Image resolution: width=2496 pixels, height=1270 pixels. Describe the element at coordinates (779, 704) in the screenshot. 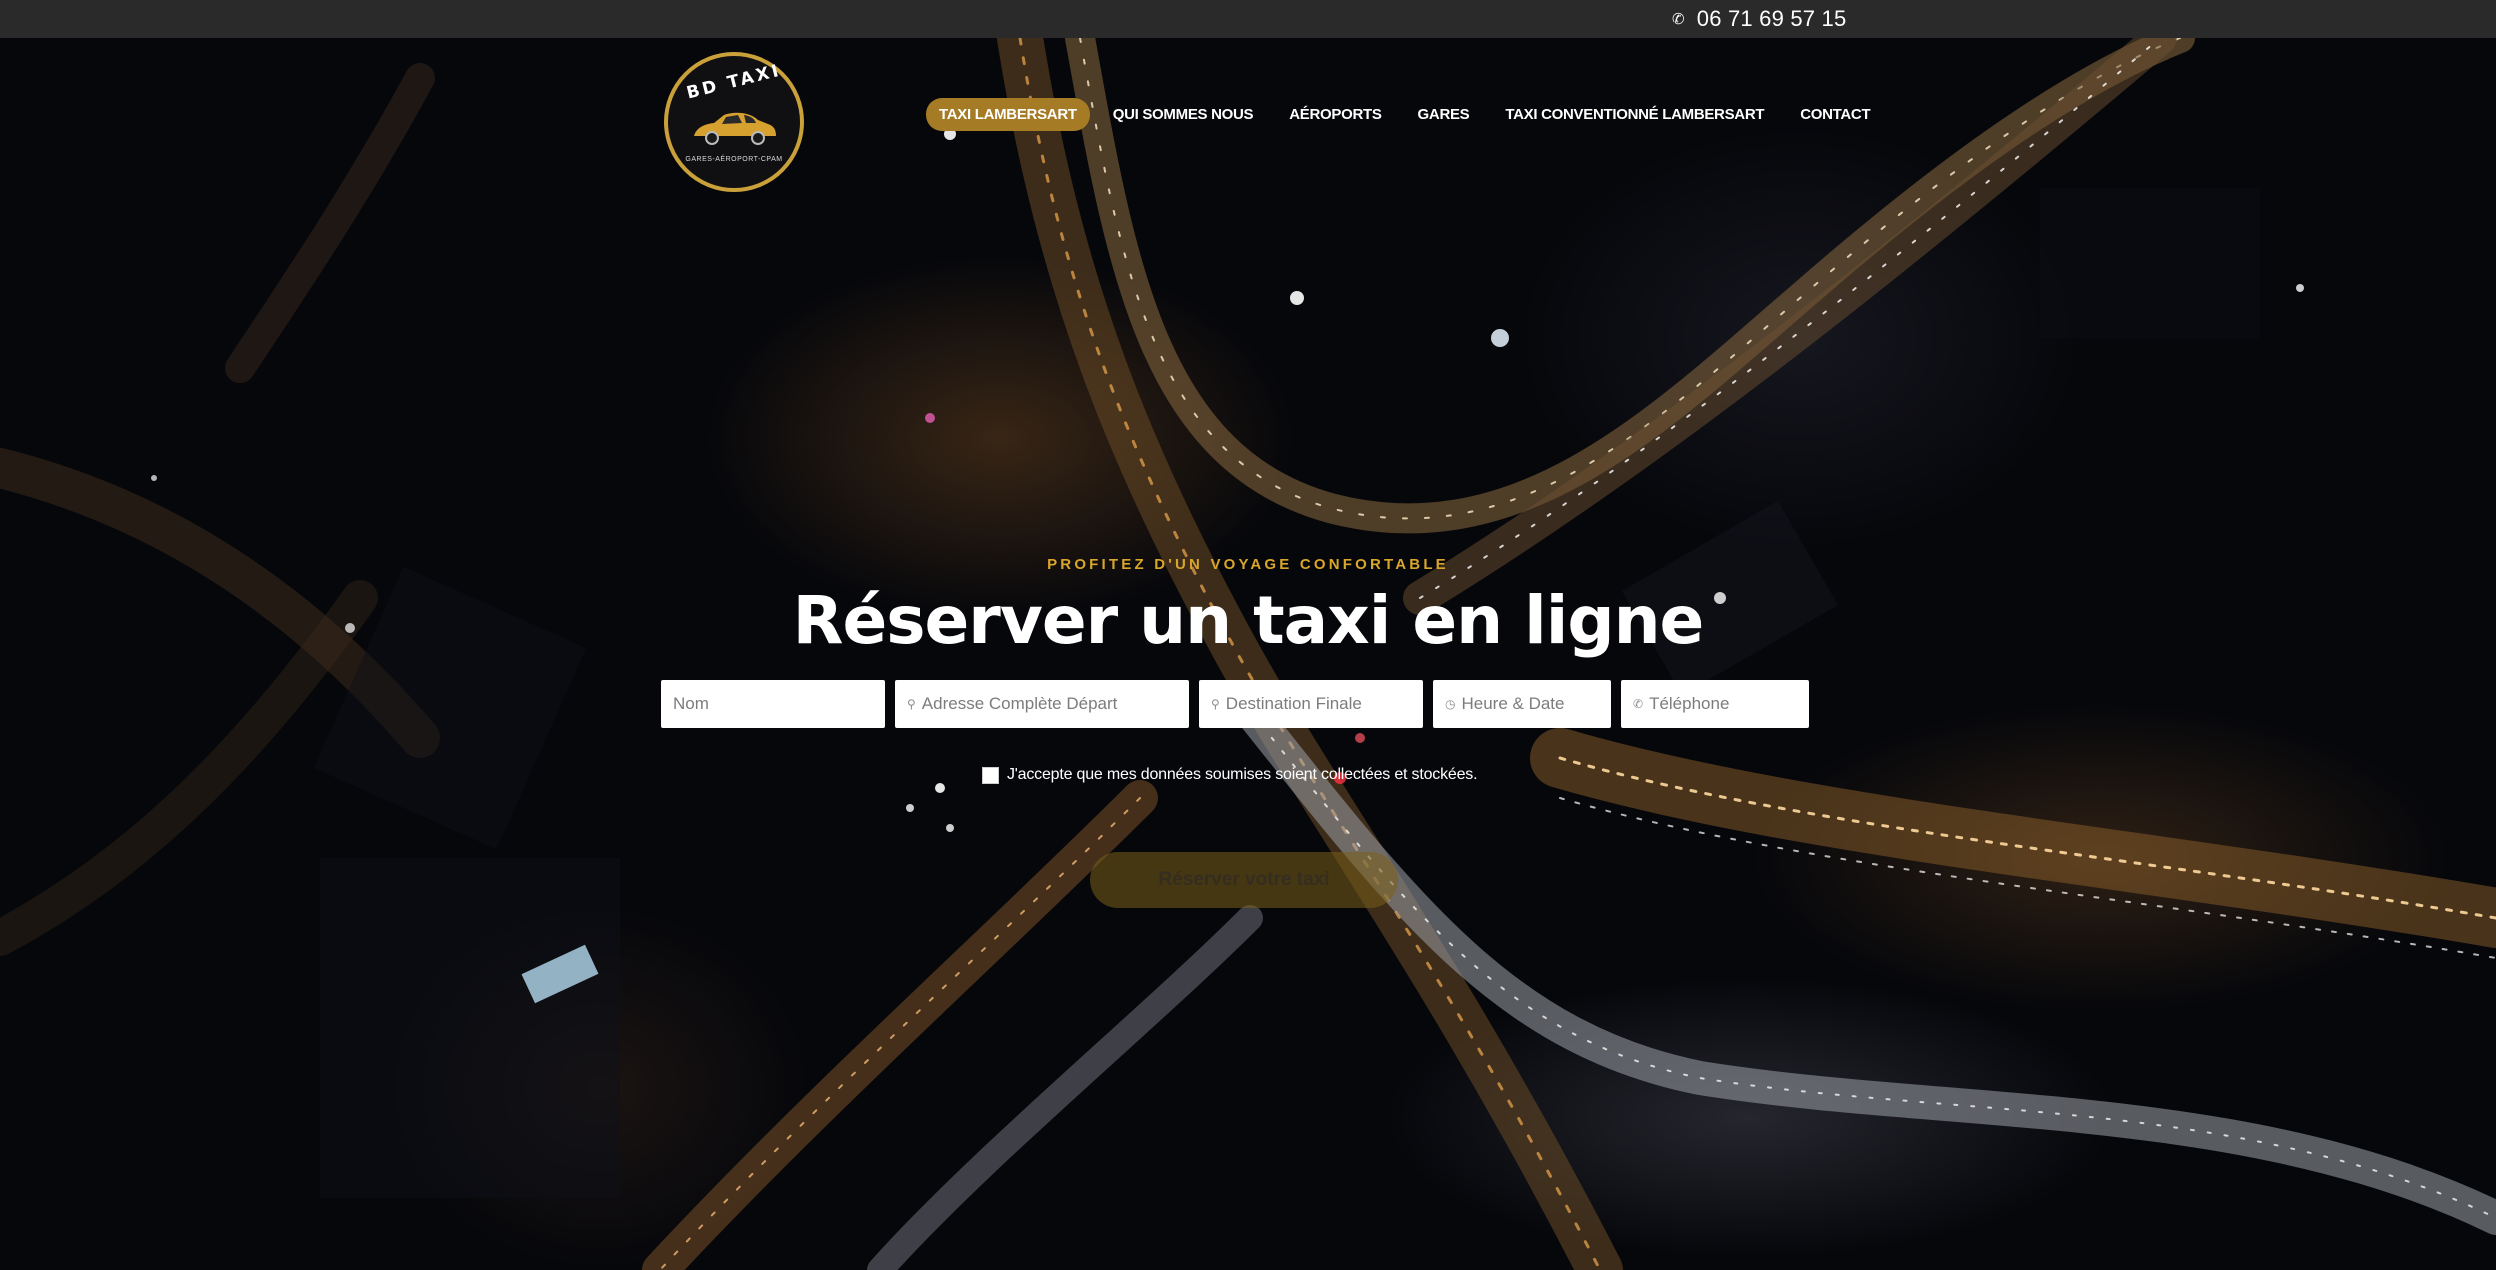

I see `name-input` at that location.